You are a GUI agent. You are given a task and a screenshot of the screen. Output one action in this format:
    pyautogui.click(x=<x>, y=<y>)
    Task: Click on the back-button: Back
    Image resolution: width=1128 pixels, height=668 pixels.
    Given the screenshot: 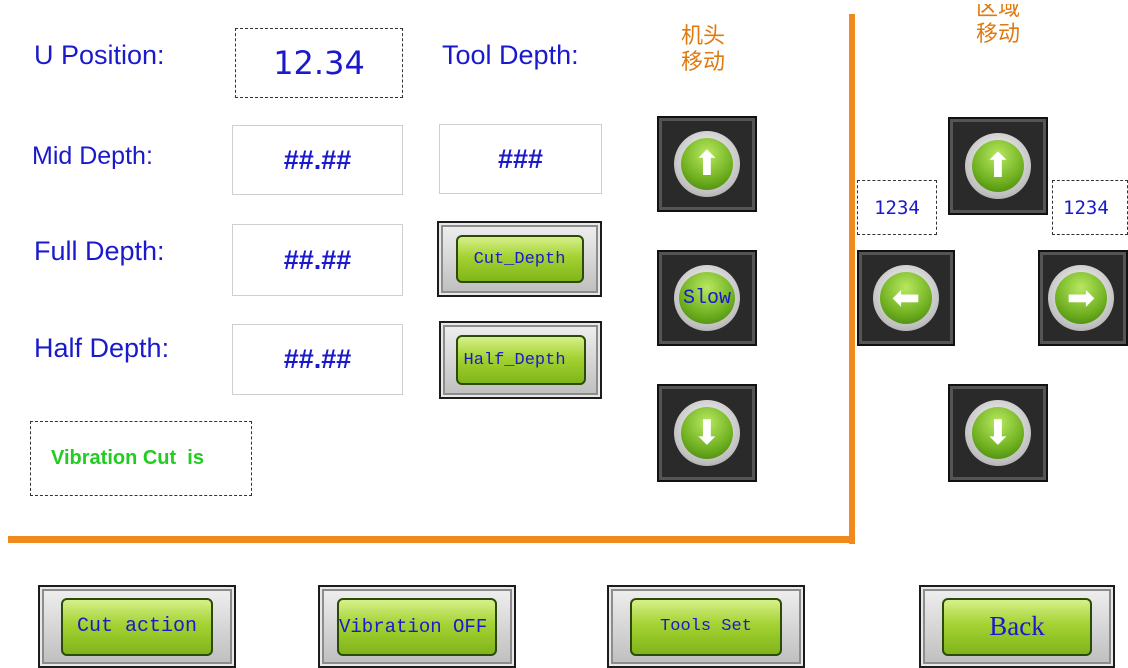 What is the action you would take?
    pyautogui.click(x=1017, y=626)
    